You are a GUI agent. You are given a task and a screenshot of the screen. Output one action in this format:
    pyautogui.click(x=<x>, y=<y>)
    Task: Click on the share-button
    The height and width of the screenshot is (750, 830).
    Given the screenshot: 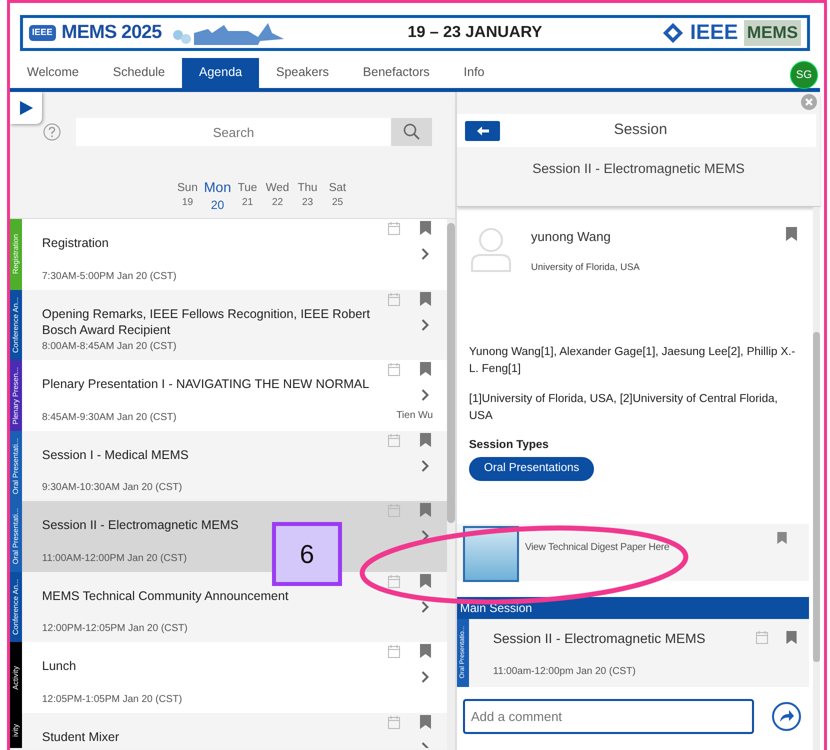 What is the action you would take?
    pyautogui.click(x=786, y=716)
    